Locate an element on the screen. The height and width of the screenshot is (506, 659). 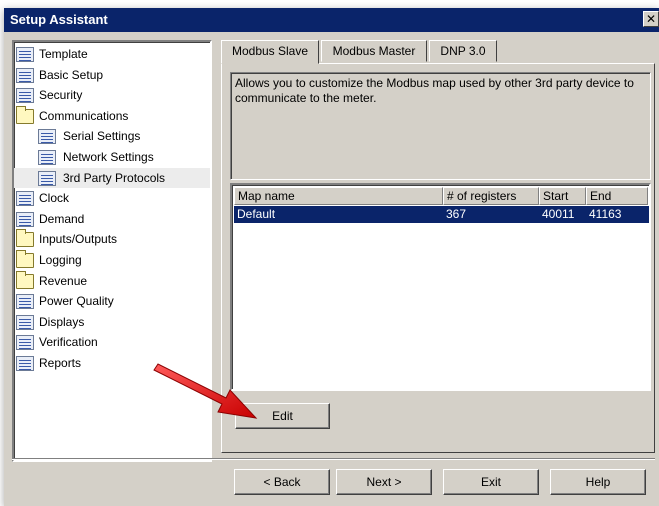
tree-item-label: Inputs/Outputs is located at coordinates (78, 239).